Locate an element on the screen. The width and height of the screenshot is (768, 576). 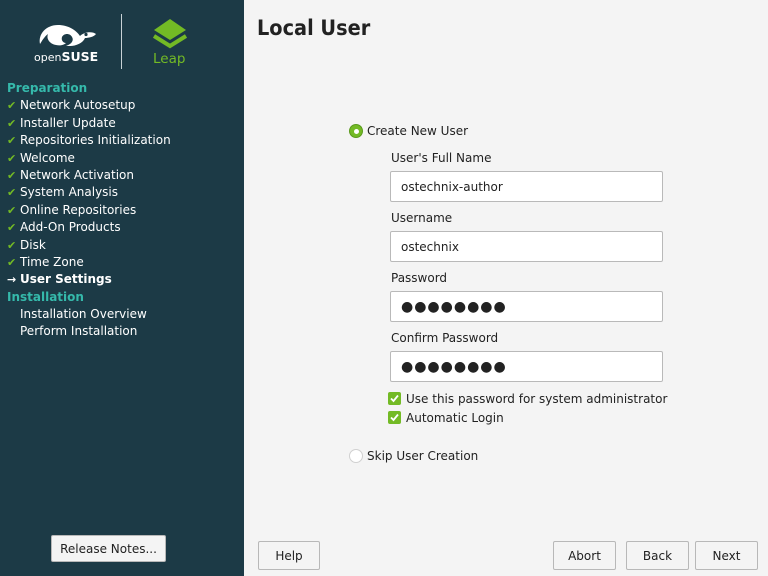
step-user-settings: → User Settings is located at coordinates (125, 279).